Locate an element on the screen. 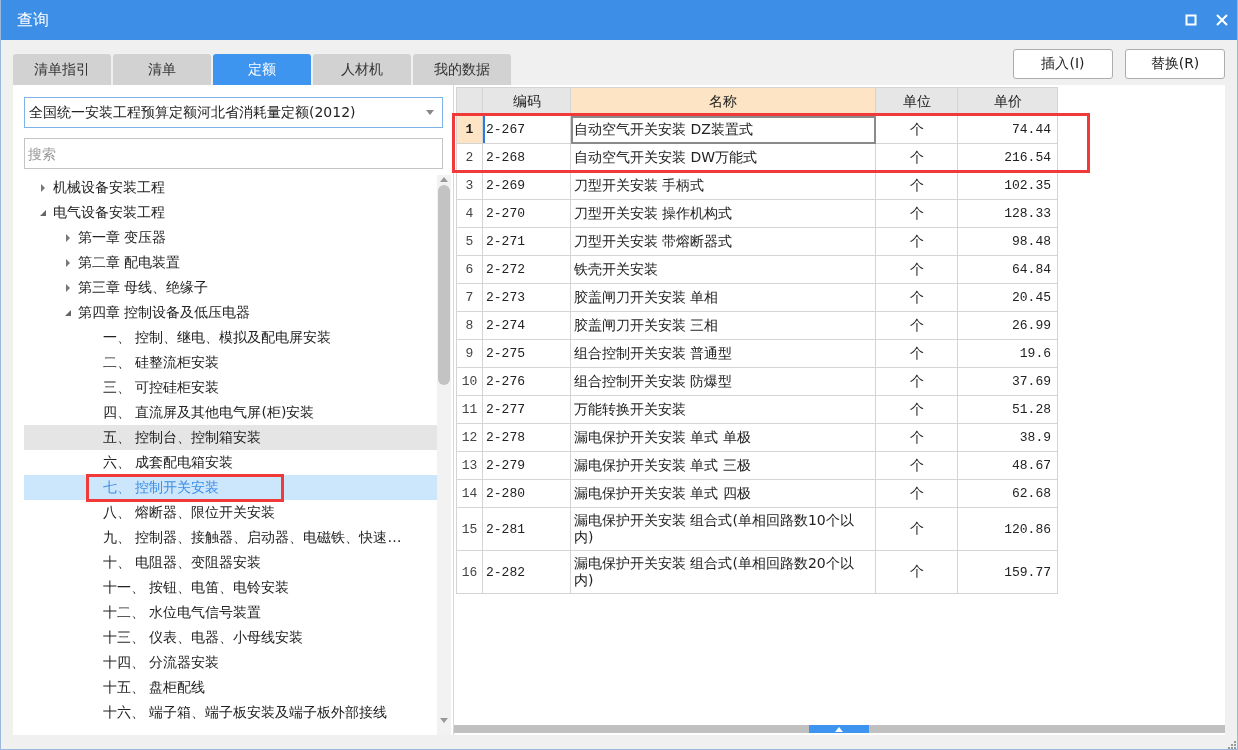 The width and height of the screenshot is (1238, 750). row-number: 1 is located at coordinates (469, 129).